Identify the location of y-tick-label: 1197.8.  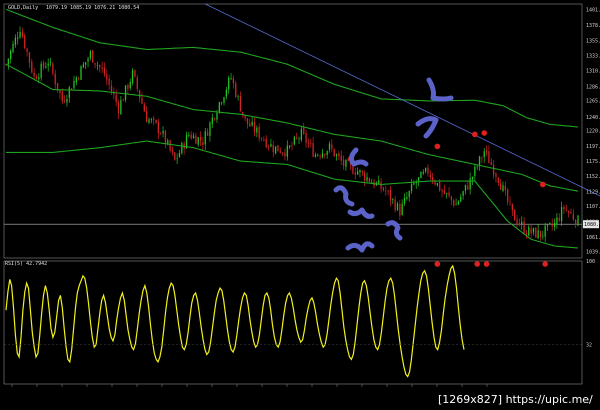
(593, 147).